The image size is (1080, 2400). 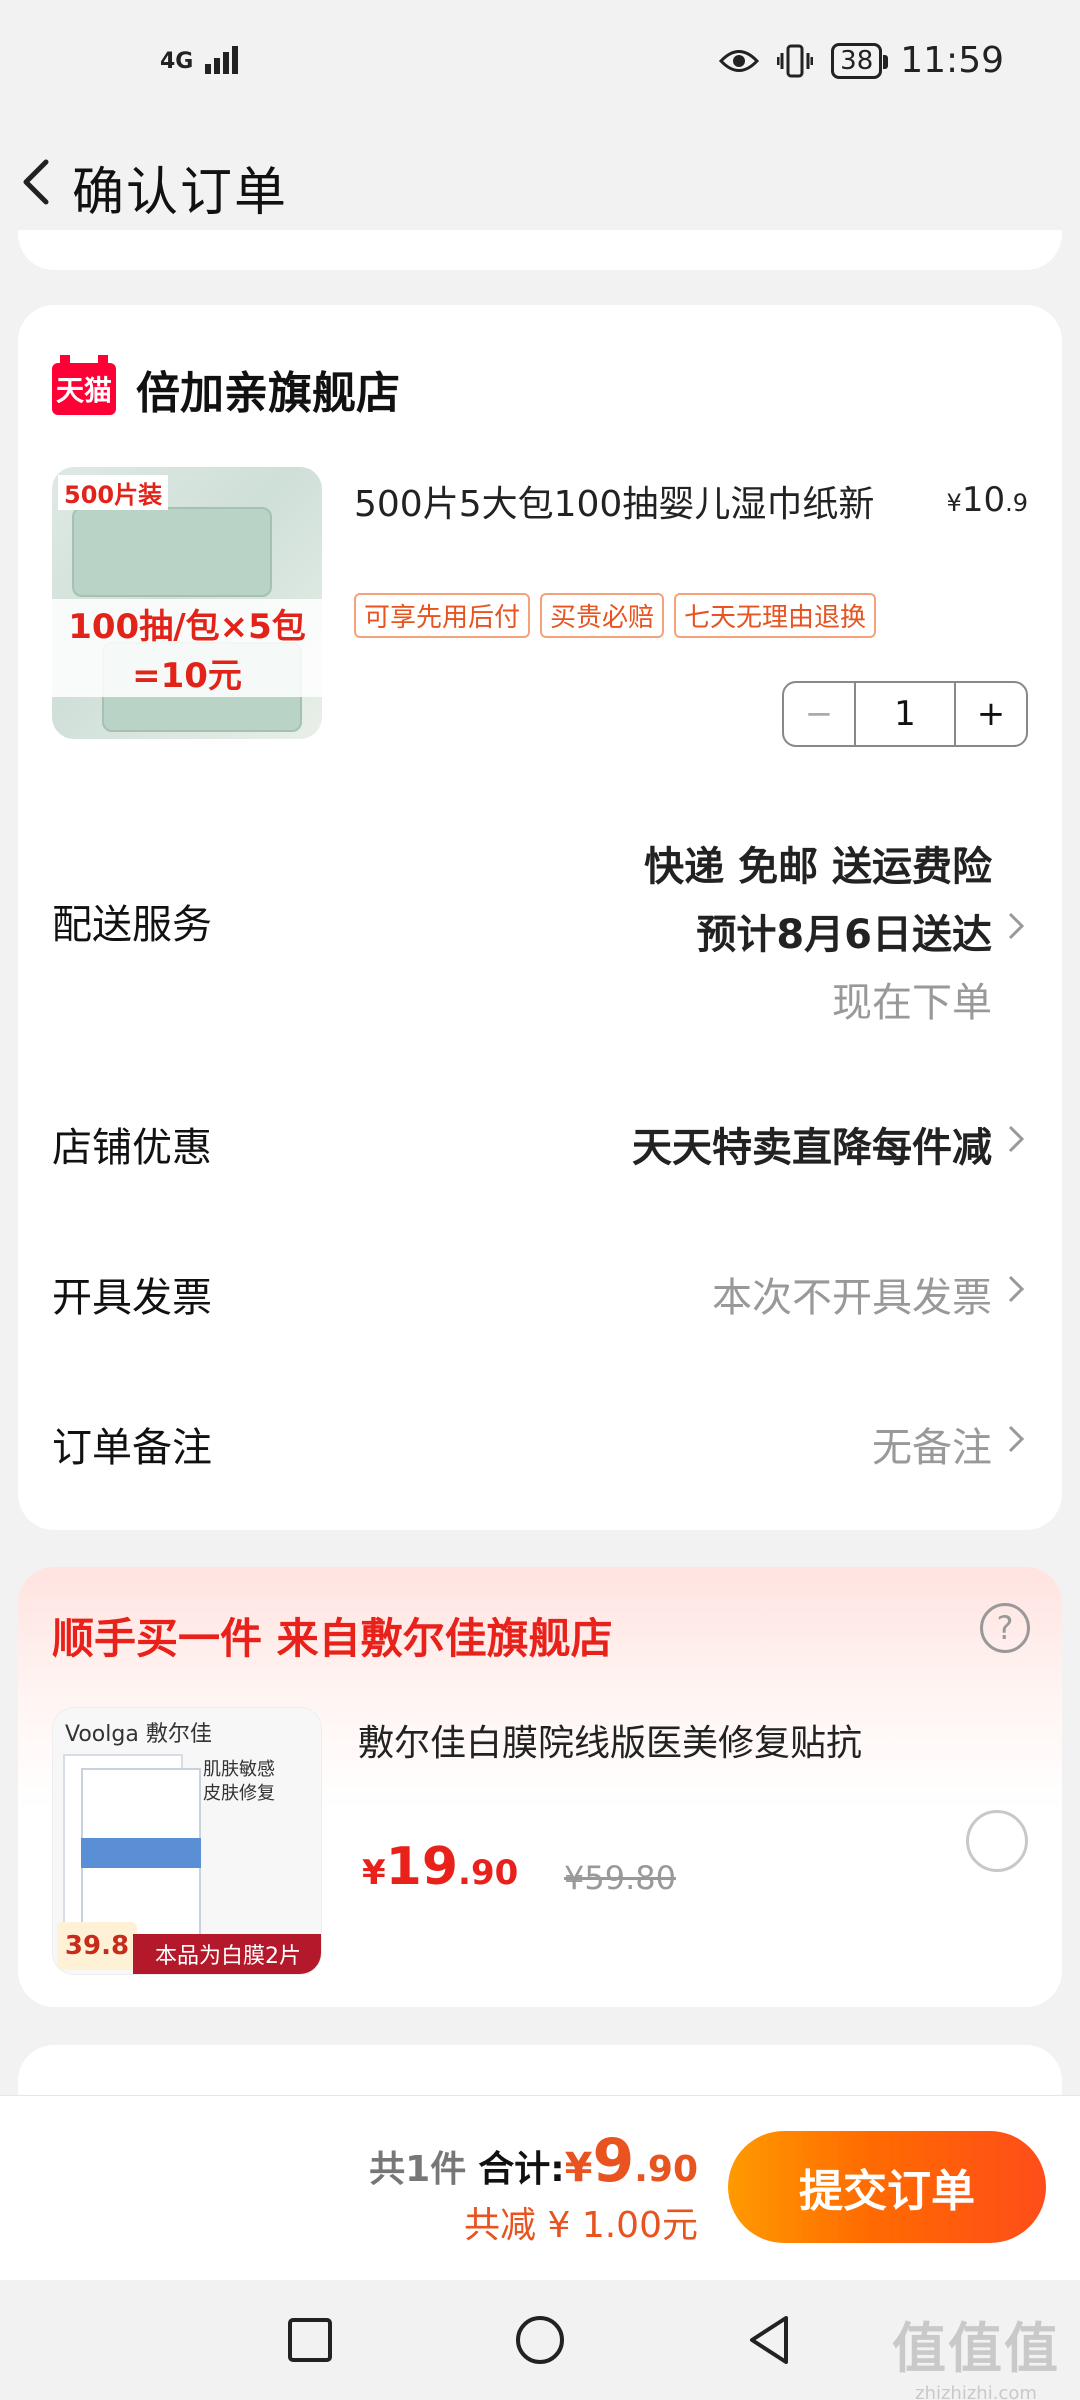 What do you see at coordinates (1005, 1628) in the screenshot?
I see `help-icon: ?` at bounding box center [1005, 1628].